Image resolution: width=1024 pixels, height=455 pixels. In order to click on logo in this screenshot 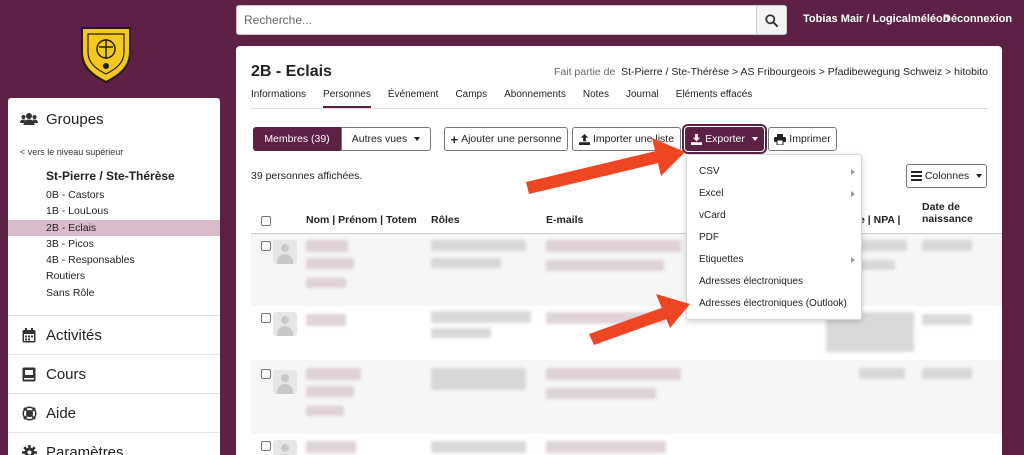, I will do `click(106, 53)`.